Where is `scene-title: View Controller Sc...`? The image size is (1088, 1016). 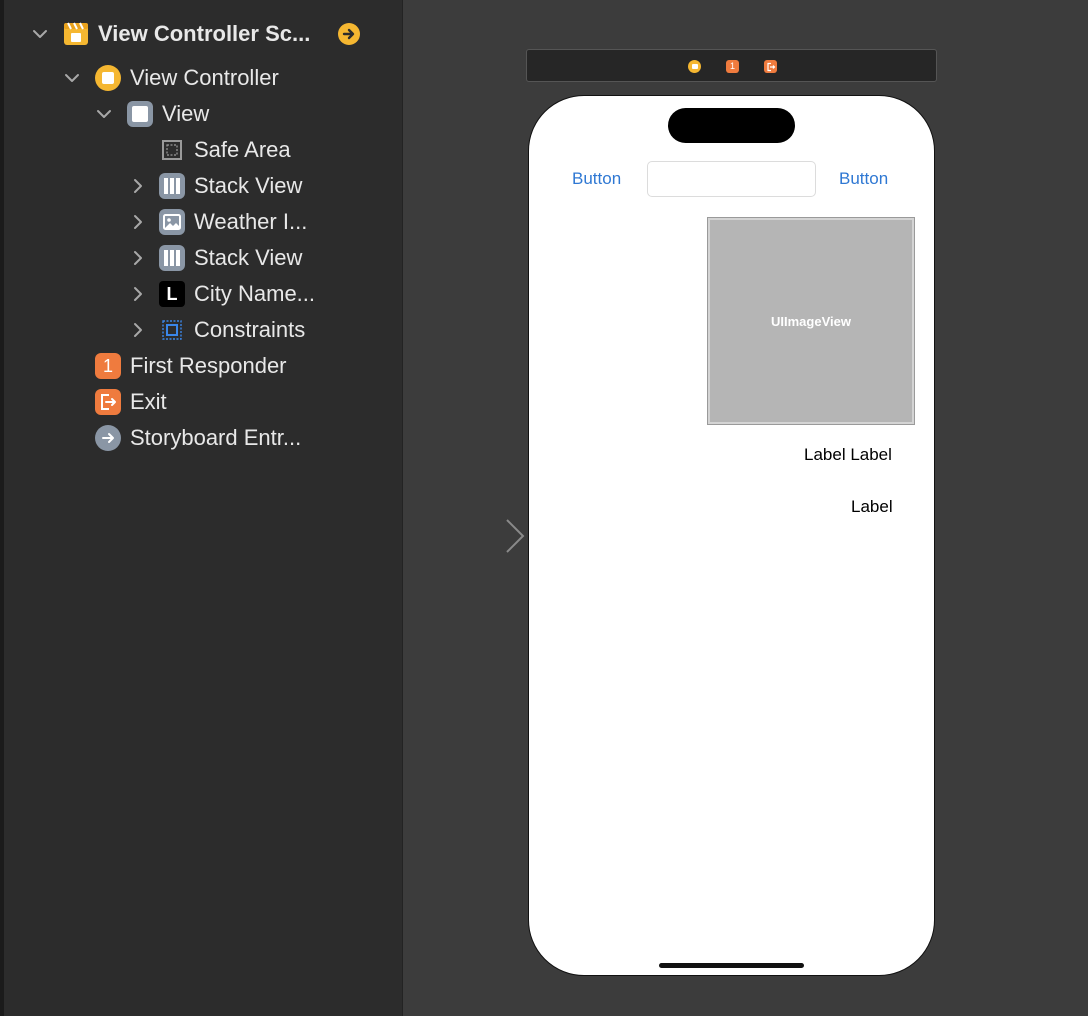
scene-title: View Controller Sc... is located at coordinates (204, 33).